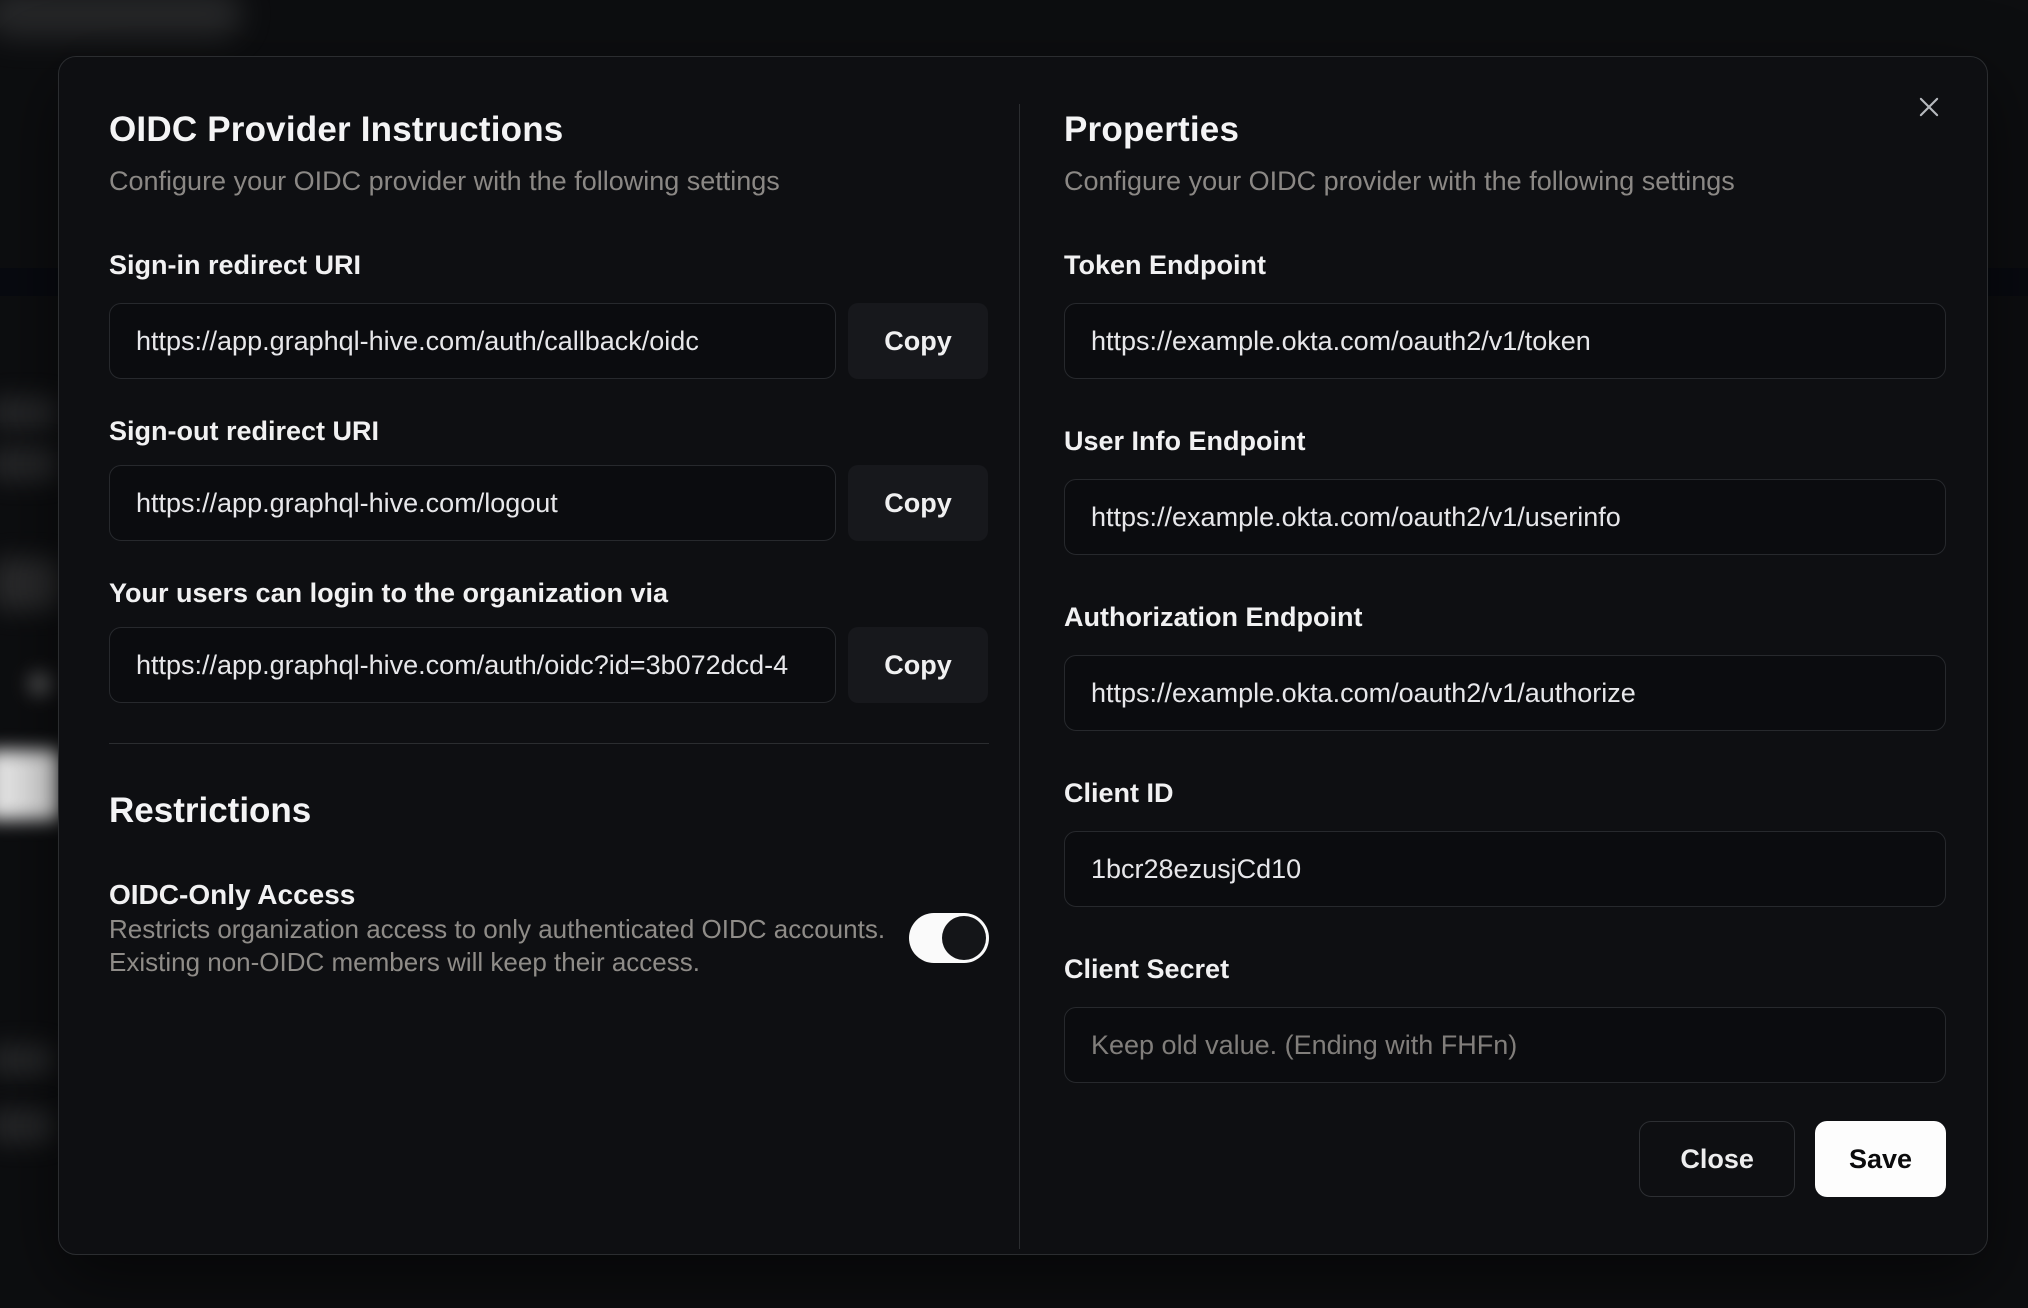 This screenshot has width=2028, height=1308. I want to click on user-info-endpoint-label: User Info Endpoint, so click(1185, 441).